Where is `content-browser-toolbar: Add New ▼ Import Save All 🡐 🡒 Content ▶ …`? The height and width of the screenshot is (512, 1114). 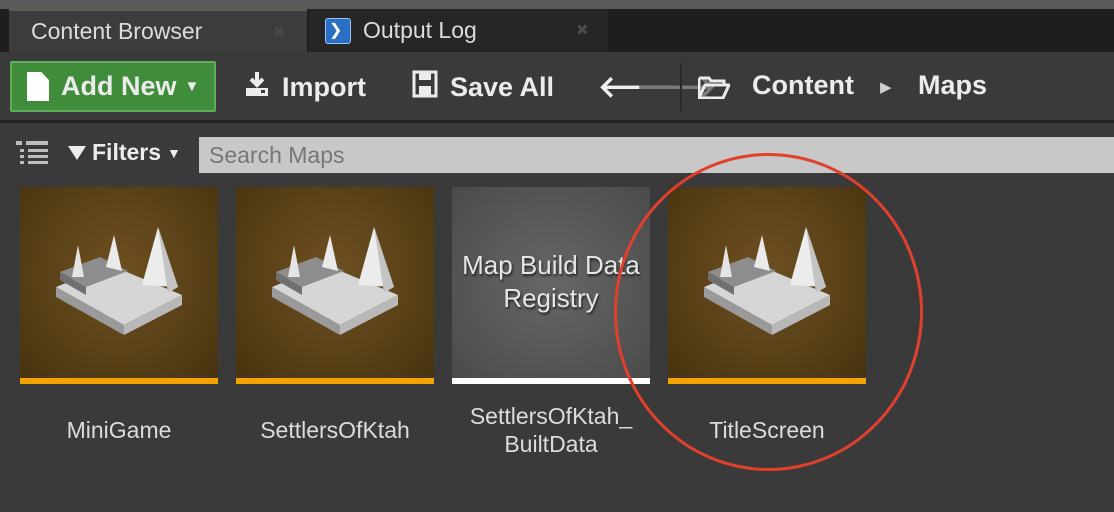
content-browser-toolbar: Add New ▼ Import Save All 🡐 🡒 Content ▶ … is located at coordinates (557, 86).